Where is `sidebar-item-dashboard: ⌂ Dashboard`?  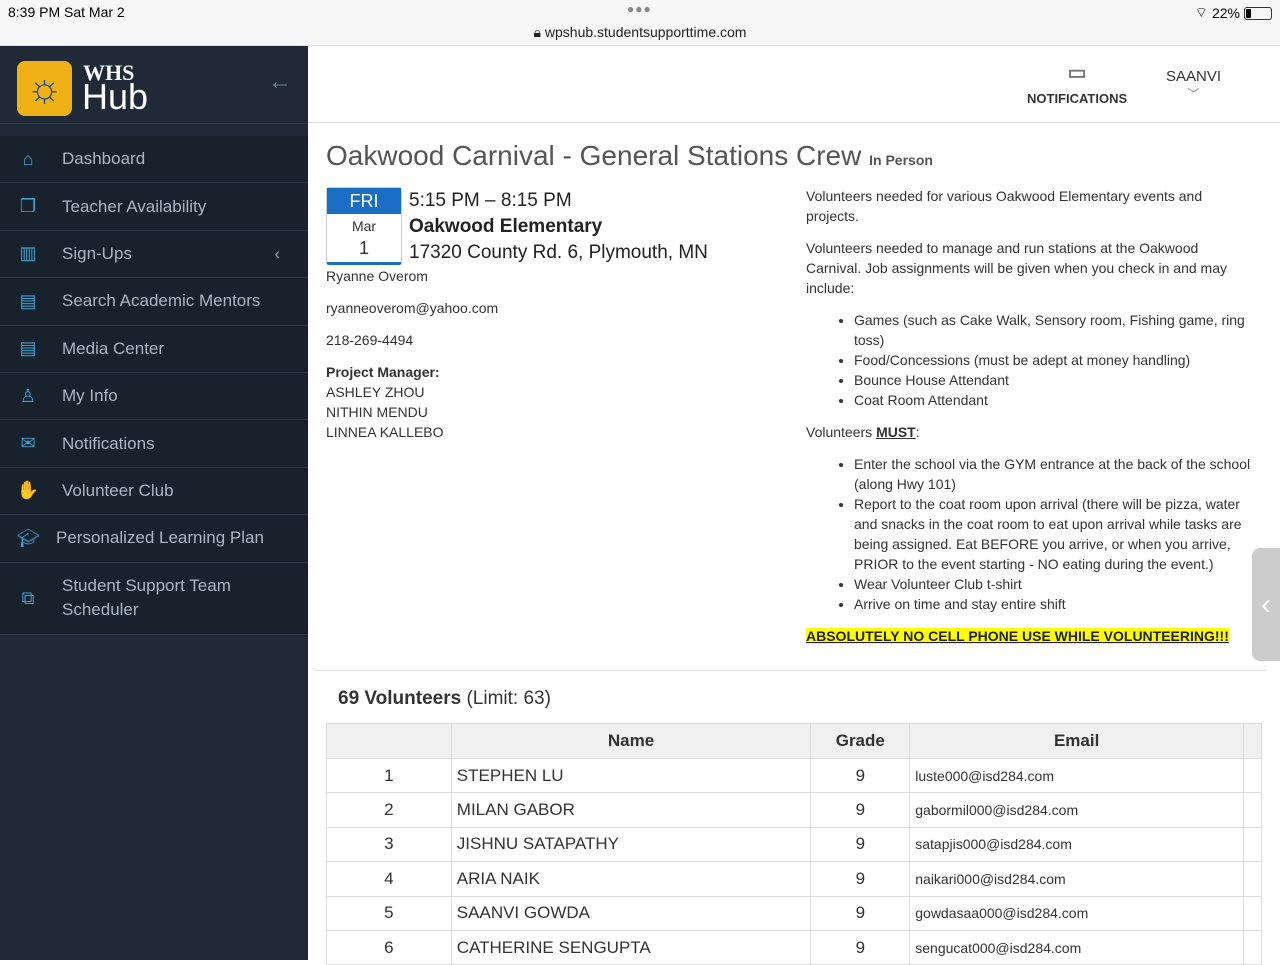 sidebar-item-dashboard: ⌂ Dashboard is located at coordinates (154, 160).